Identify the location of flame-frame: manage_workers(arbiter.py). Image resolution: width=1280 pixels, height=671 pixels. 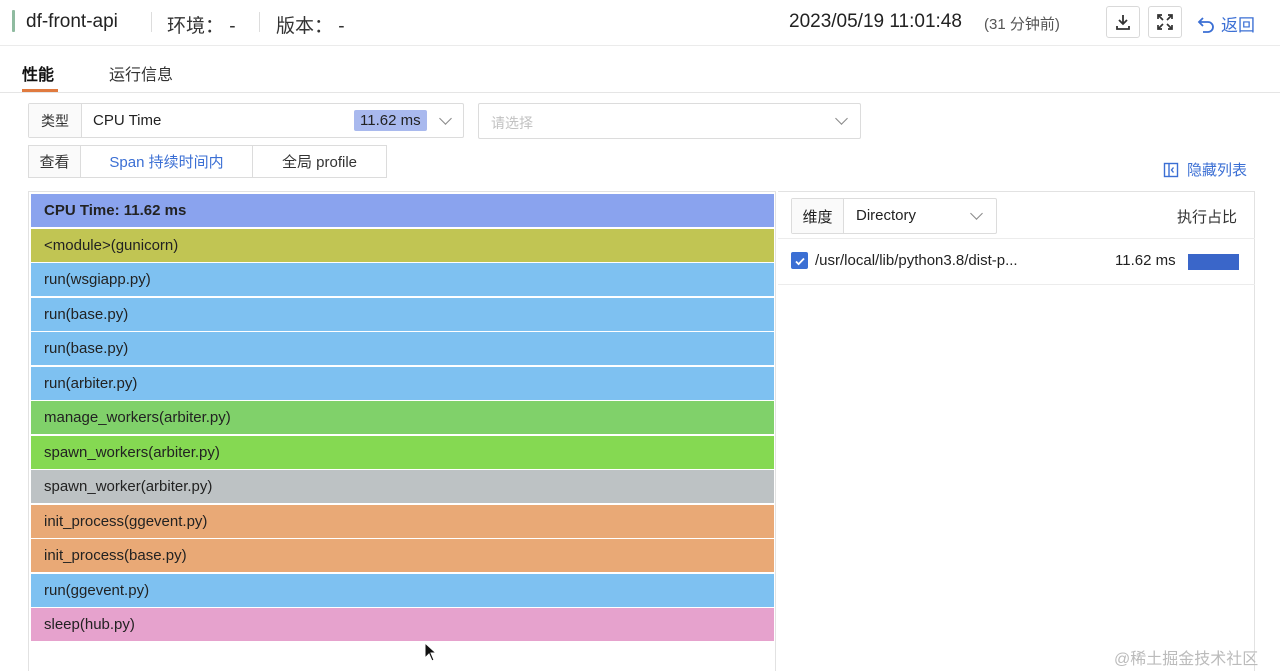
(402, 417).